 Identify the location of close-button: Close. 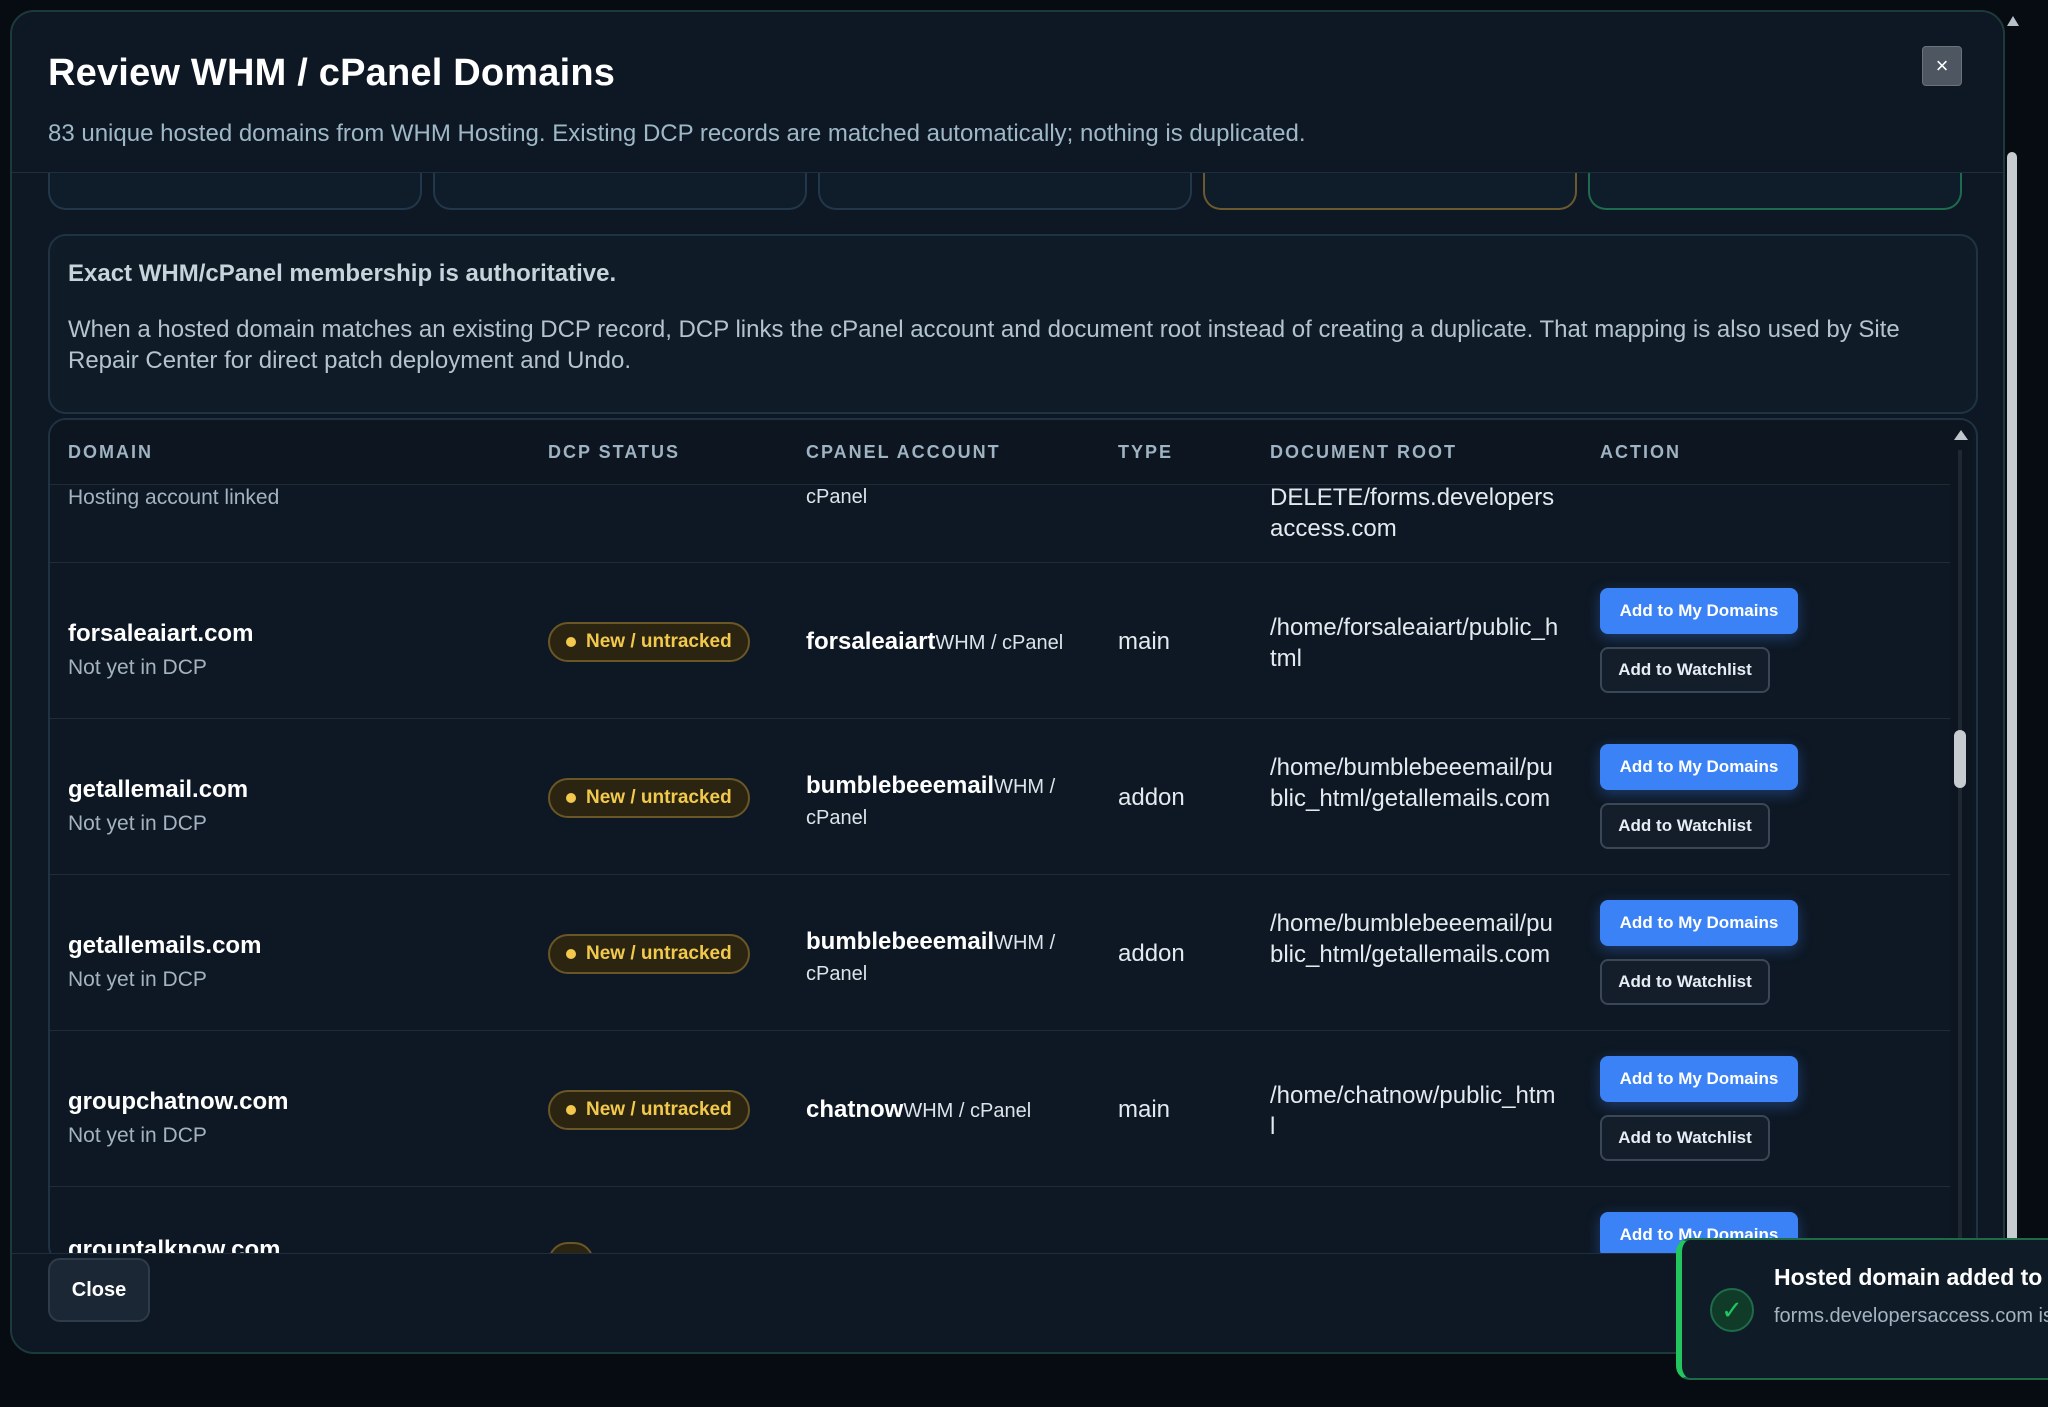
(99, 1290).